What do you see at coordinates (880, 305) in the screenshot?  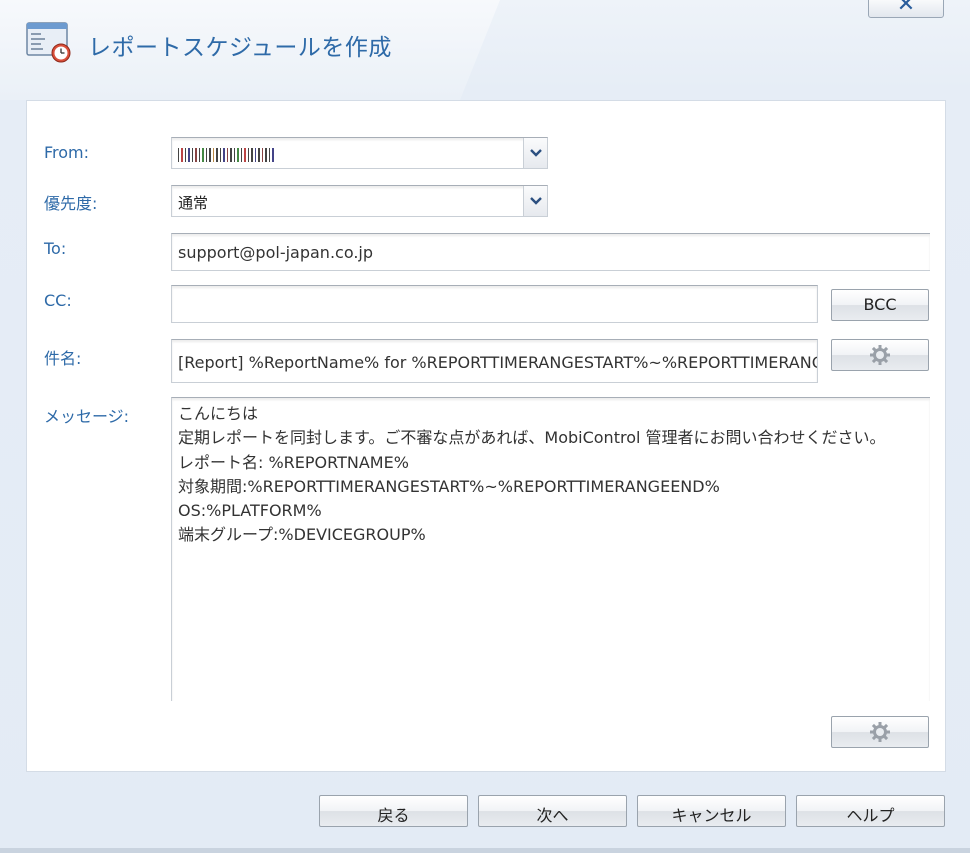 I see `bcc-button: BCC` at bounding box center [880, 305].